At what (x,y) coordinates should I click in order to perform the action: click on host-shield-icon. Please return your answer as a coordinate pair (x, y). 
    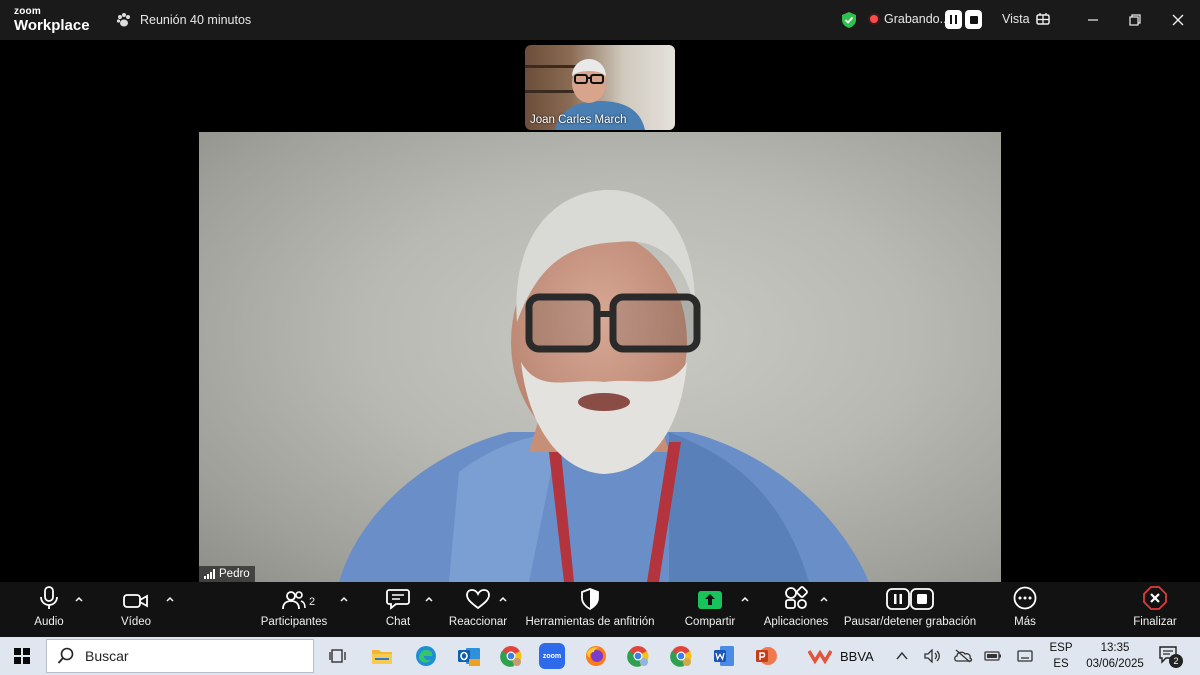
    Looking at the image, I should click on (590, 599).